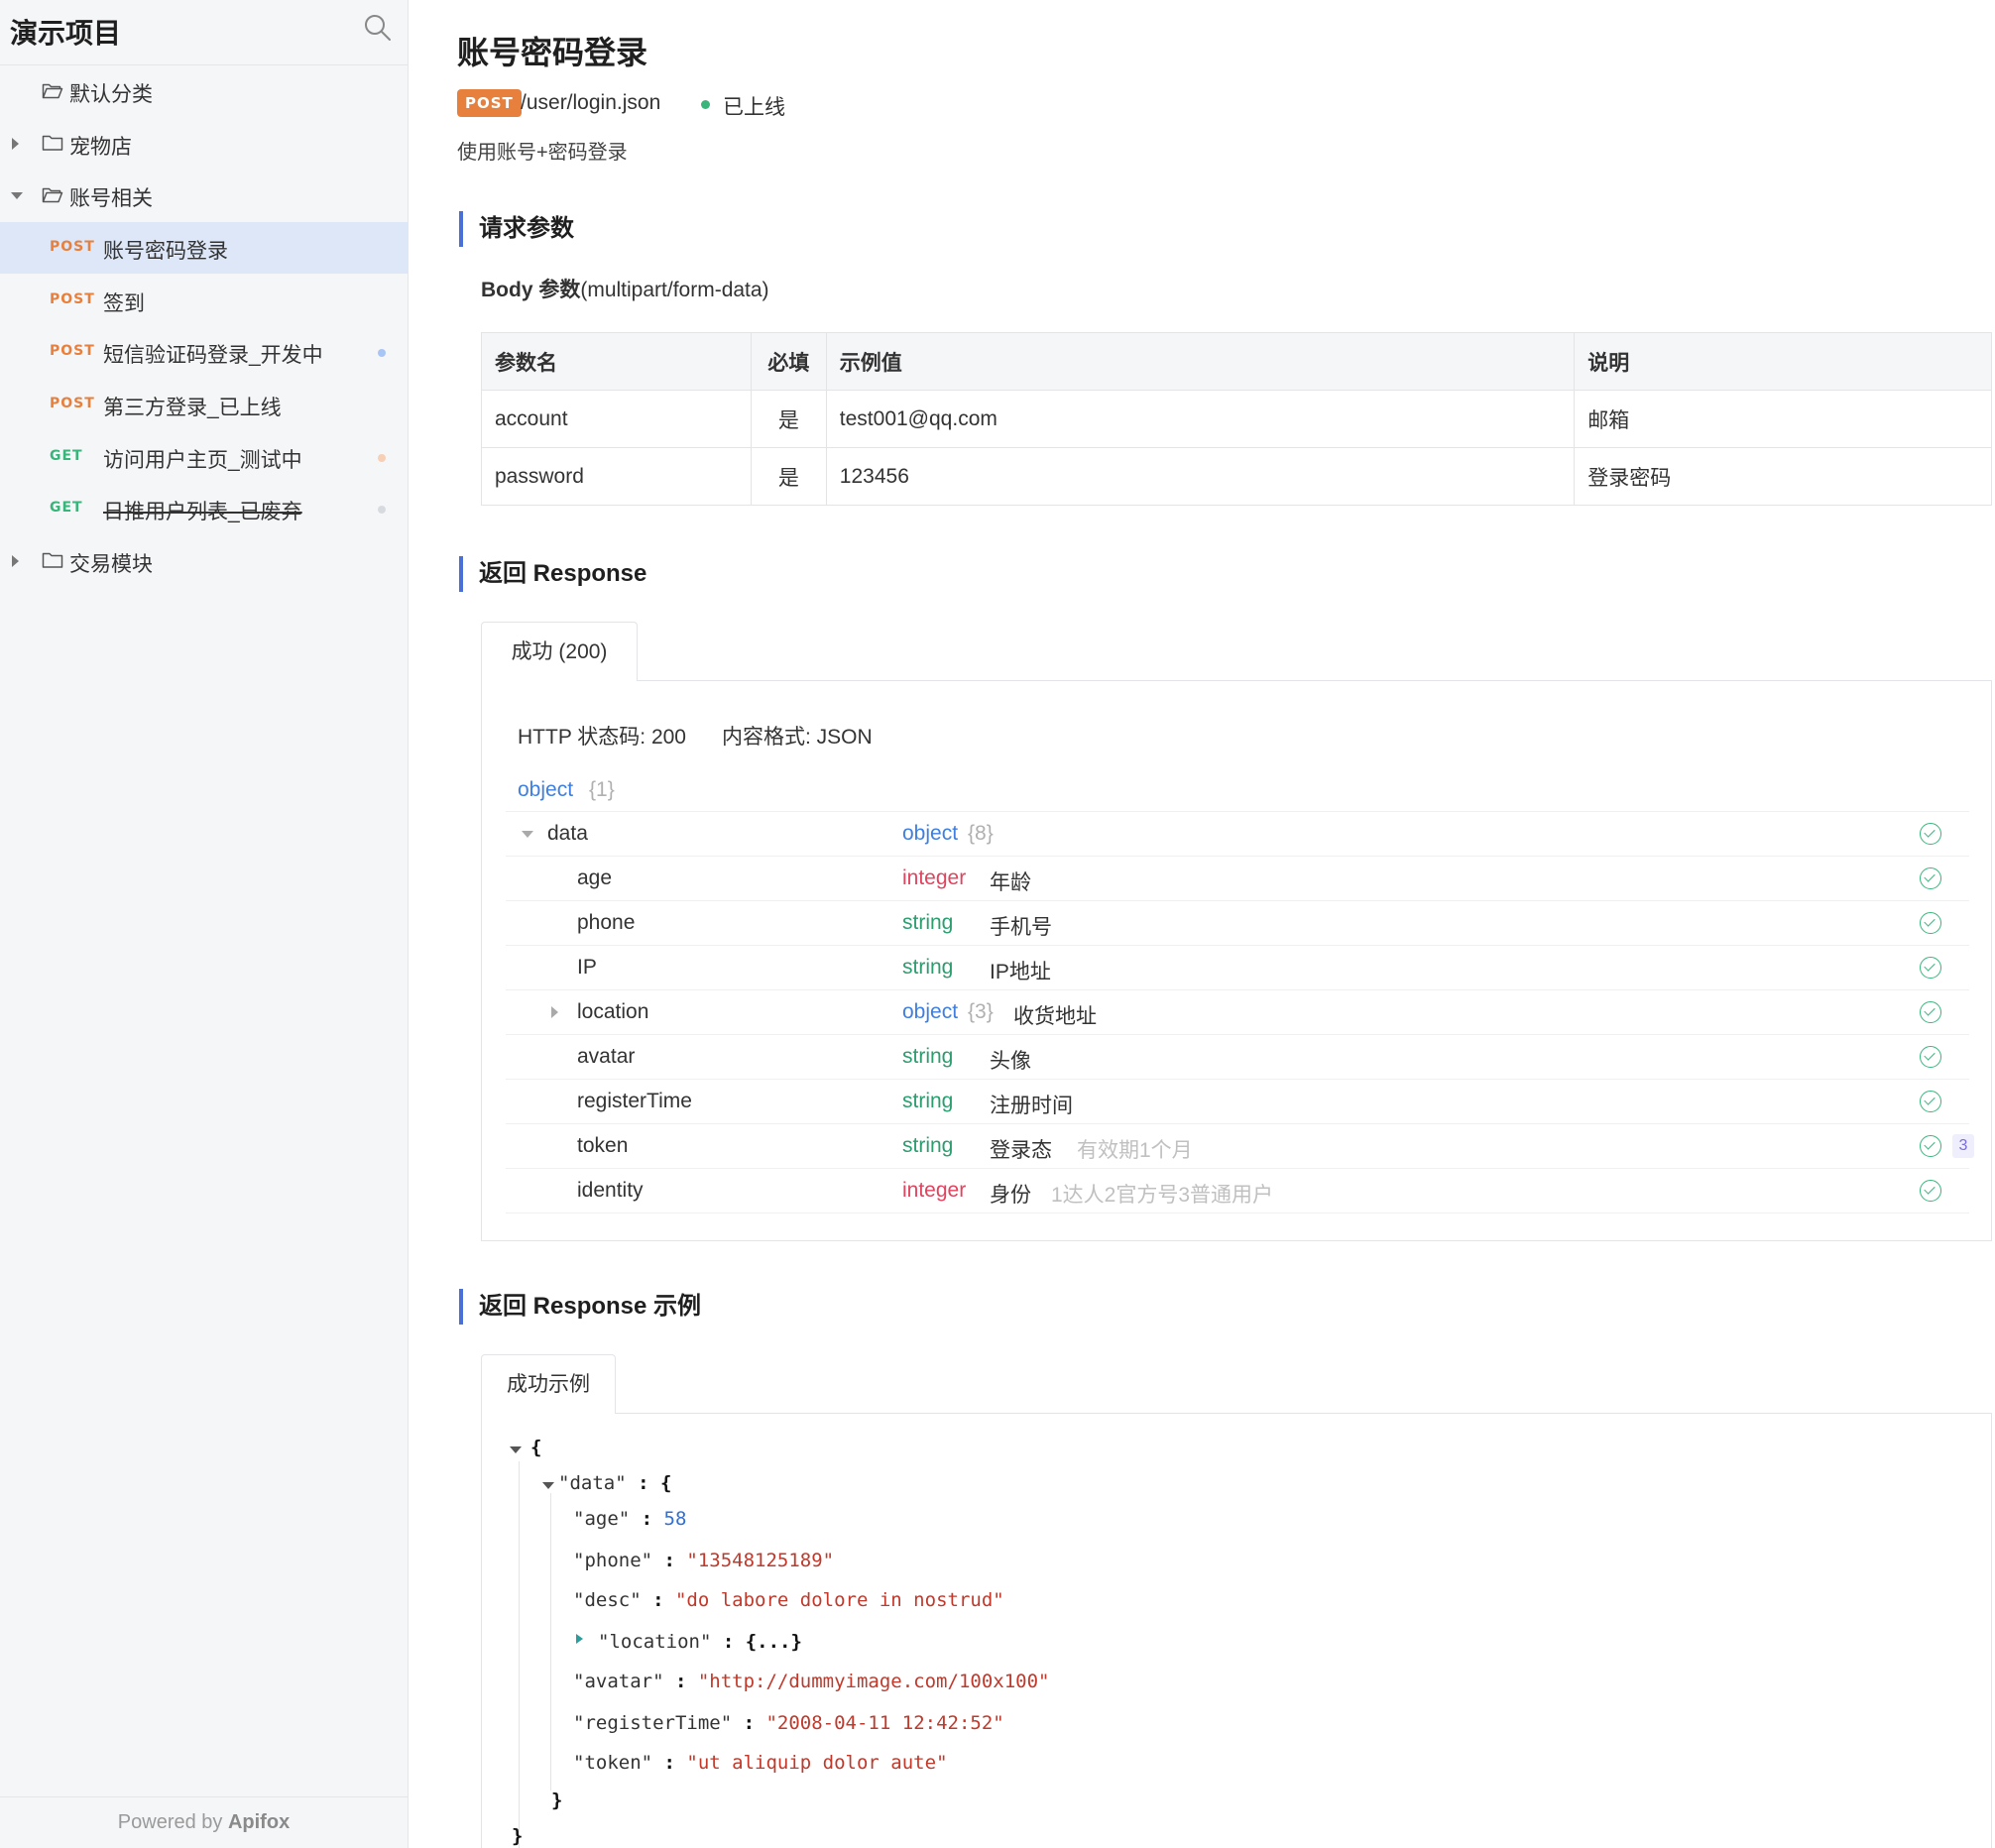  I want to click on sidebar-api-item: GET 访问用户主页_测试中, so click(204, 457).